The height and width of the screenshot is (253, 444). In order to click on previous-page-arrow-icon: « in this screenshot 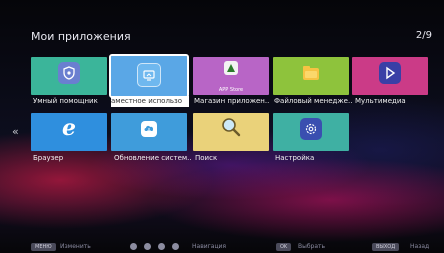, I will do `click(15, 131)`.